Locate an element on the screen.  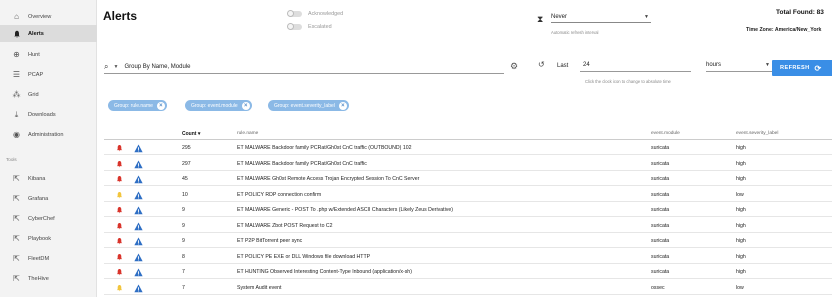
sidebar-item-kibana: ⇱ Kibana is located at coordinates (48, 178).